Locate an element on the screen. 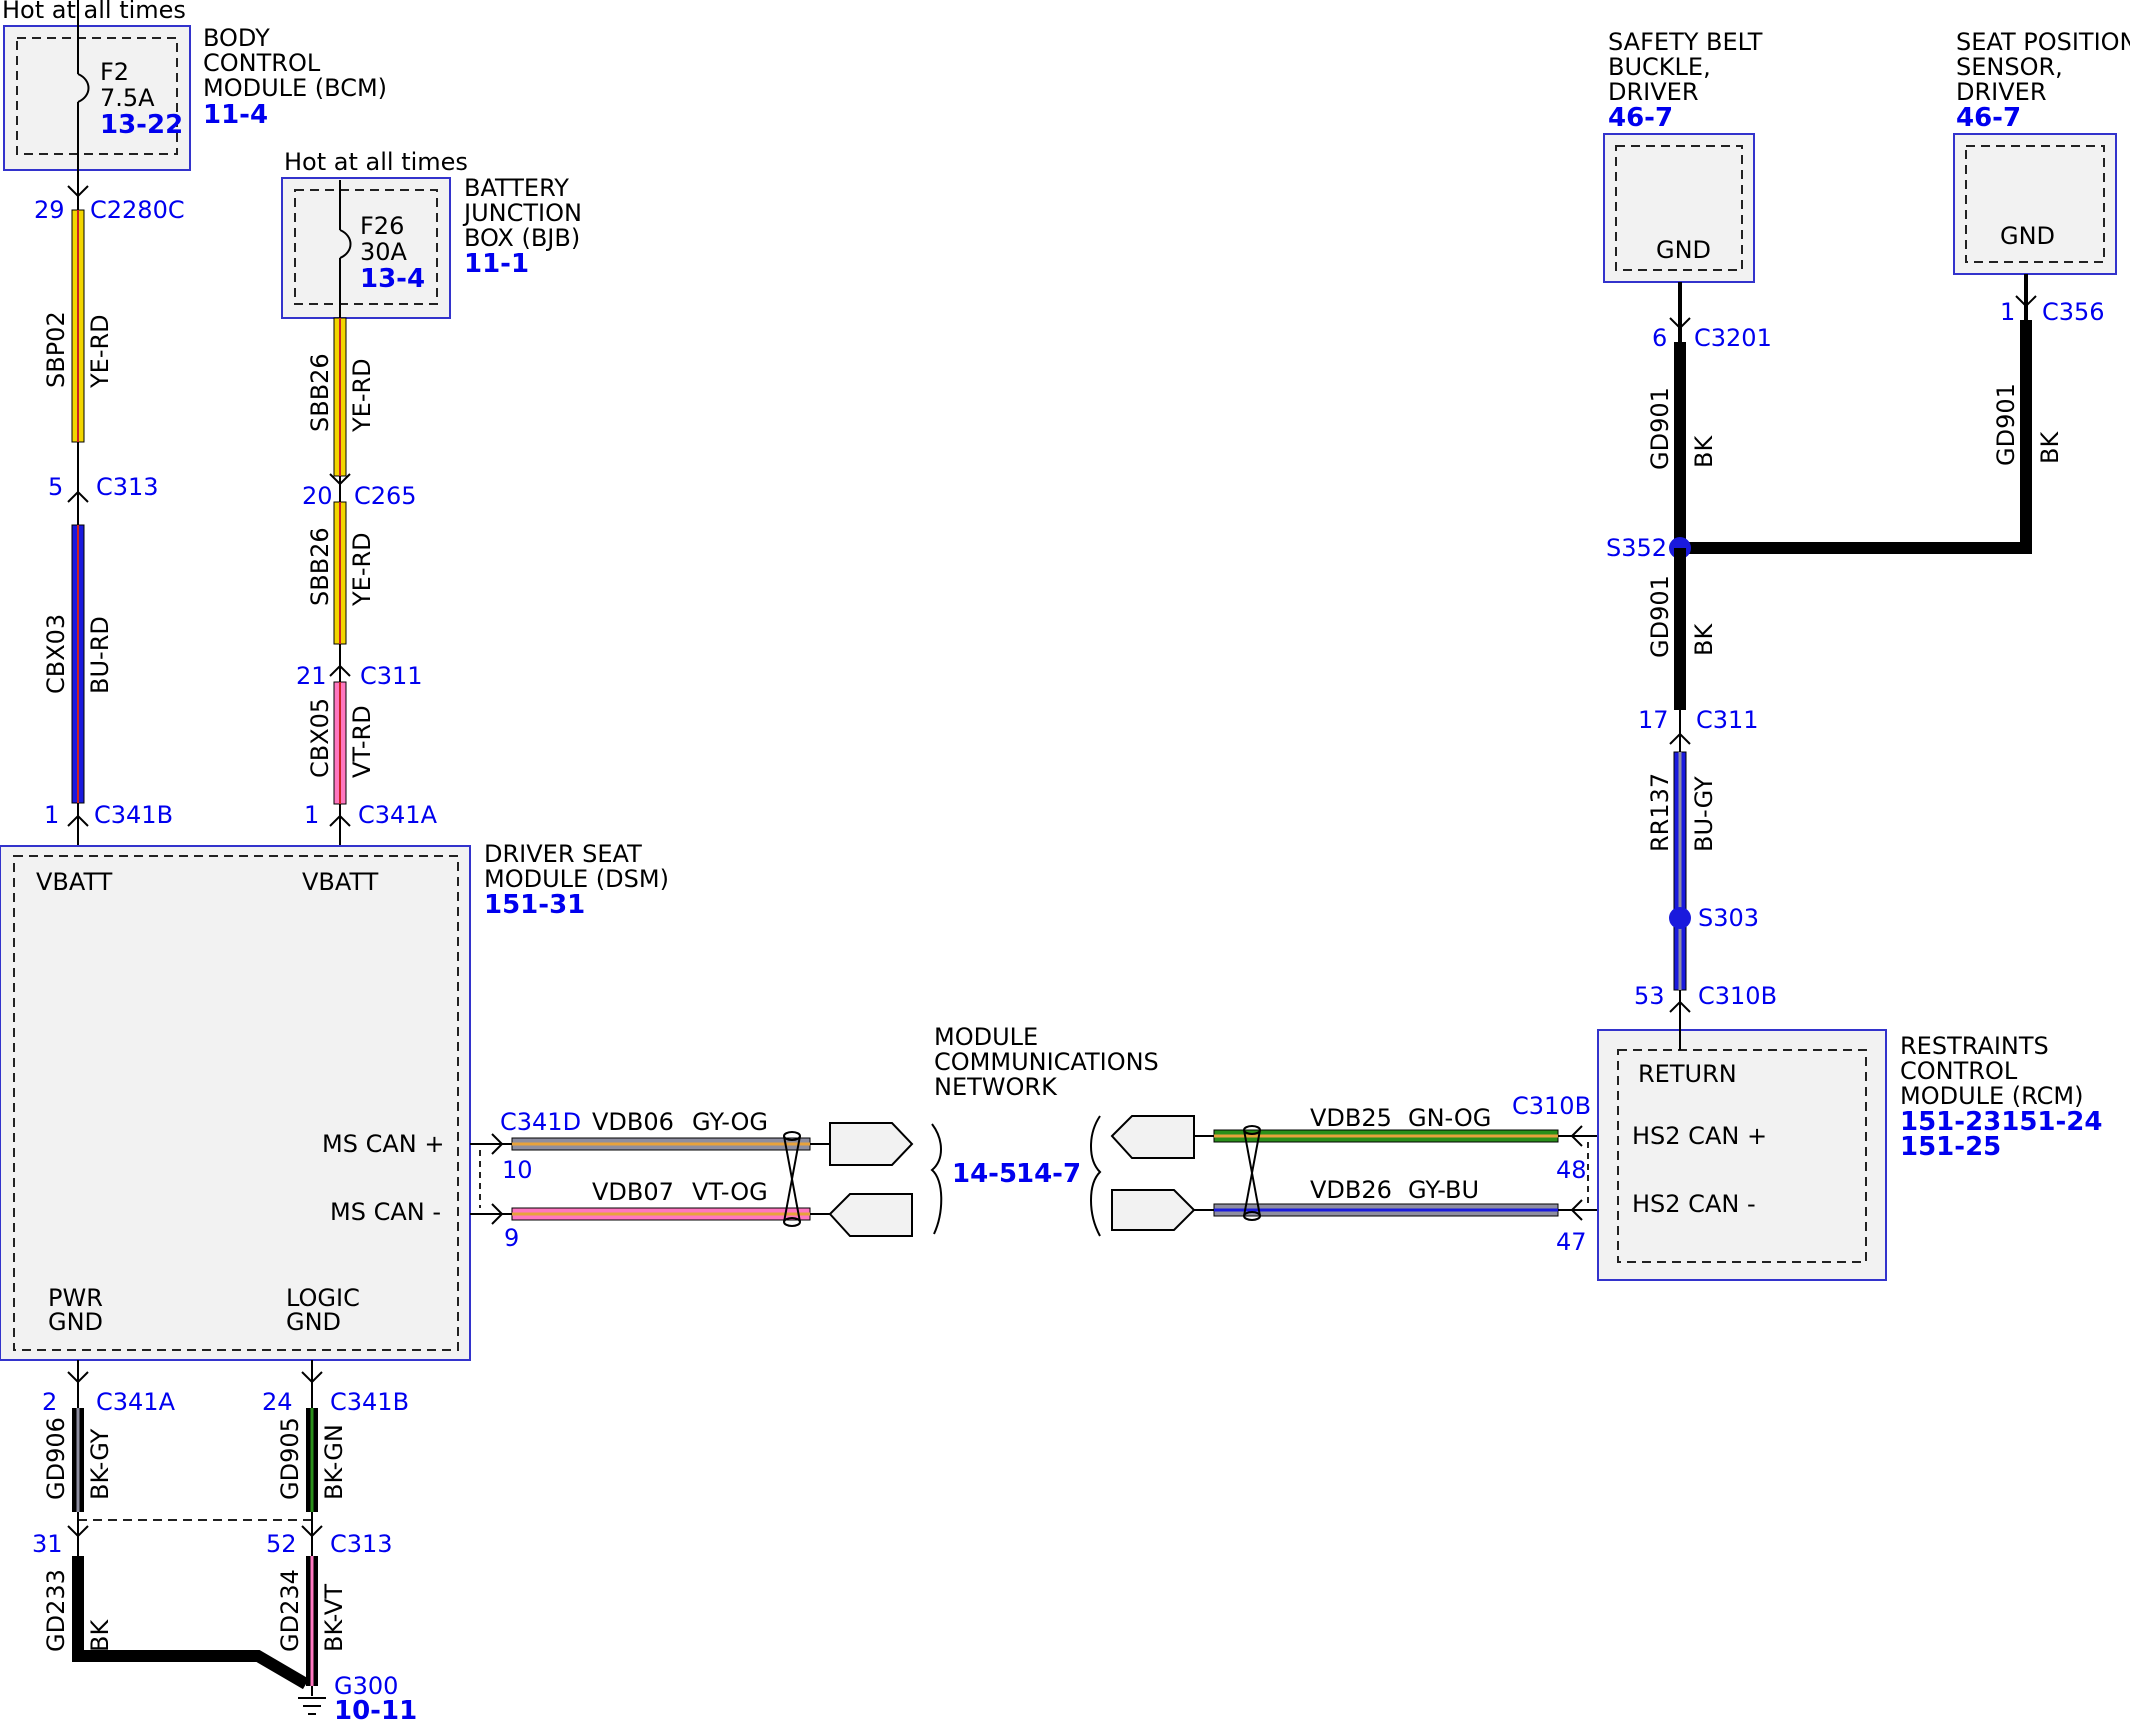  dsm-vbatt-2: VBATT is located at coordinates (340, 882).